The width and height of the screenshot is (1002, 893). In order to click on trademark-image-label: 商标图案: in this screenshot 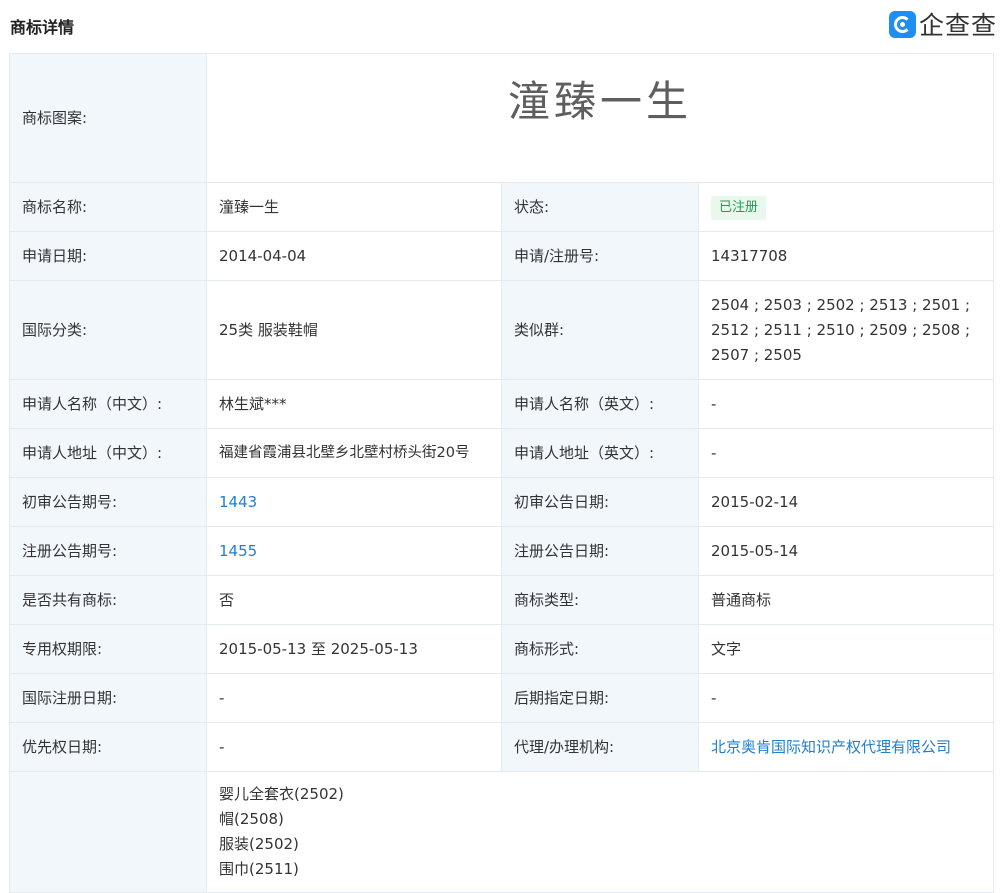, I will do `click(108, 118)`.